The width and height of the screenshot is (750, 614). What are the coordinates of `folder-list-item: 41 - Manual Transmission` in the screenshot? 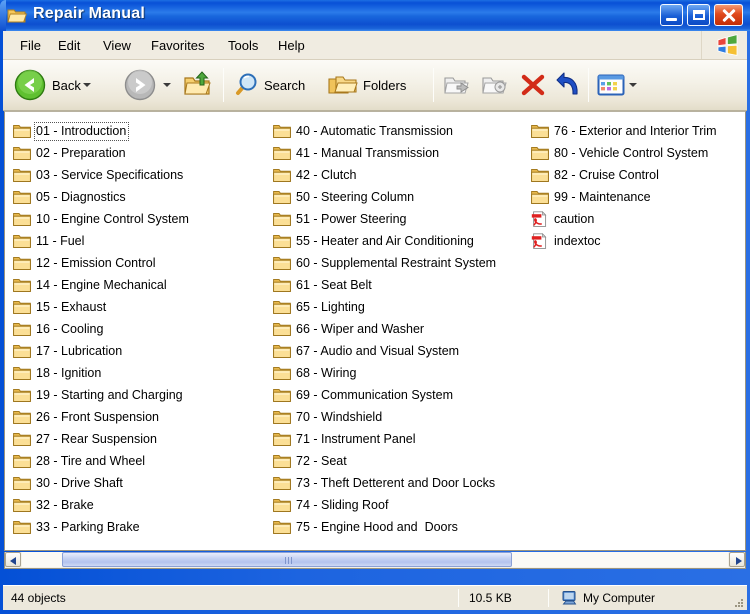 It's located at (398, 153).